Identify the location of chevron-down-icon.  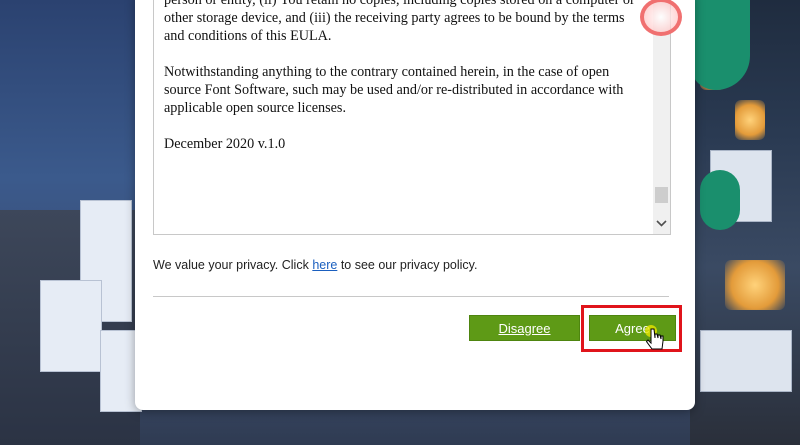
(661, 223).